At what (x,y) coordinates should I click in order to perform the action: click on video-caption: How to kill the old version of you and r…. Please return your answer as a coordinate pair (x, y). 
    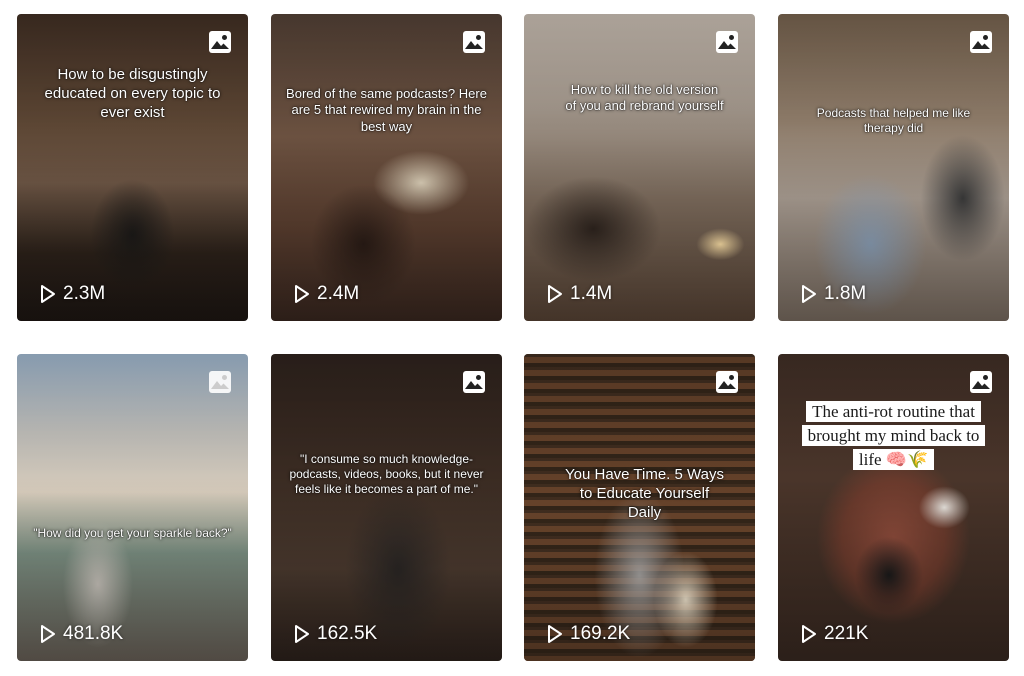
    Looking at the image, I should click on (644, 98).